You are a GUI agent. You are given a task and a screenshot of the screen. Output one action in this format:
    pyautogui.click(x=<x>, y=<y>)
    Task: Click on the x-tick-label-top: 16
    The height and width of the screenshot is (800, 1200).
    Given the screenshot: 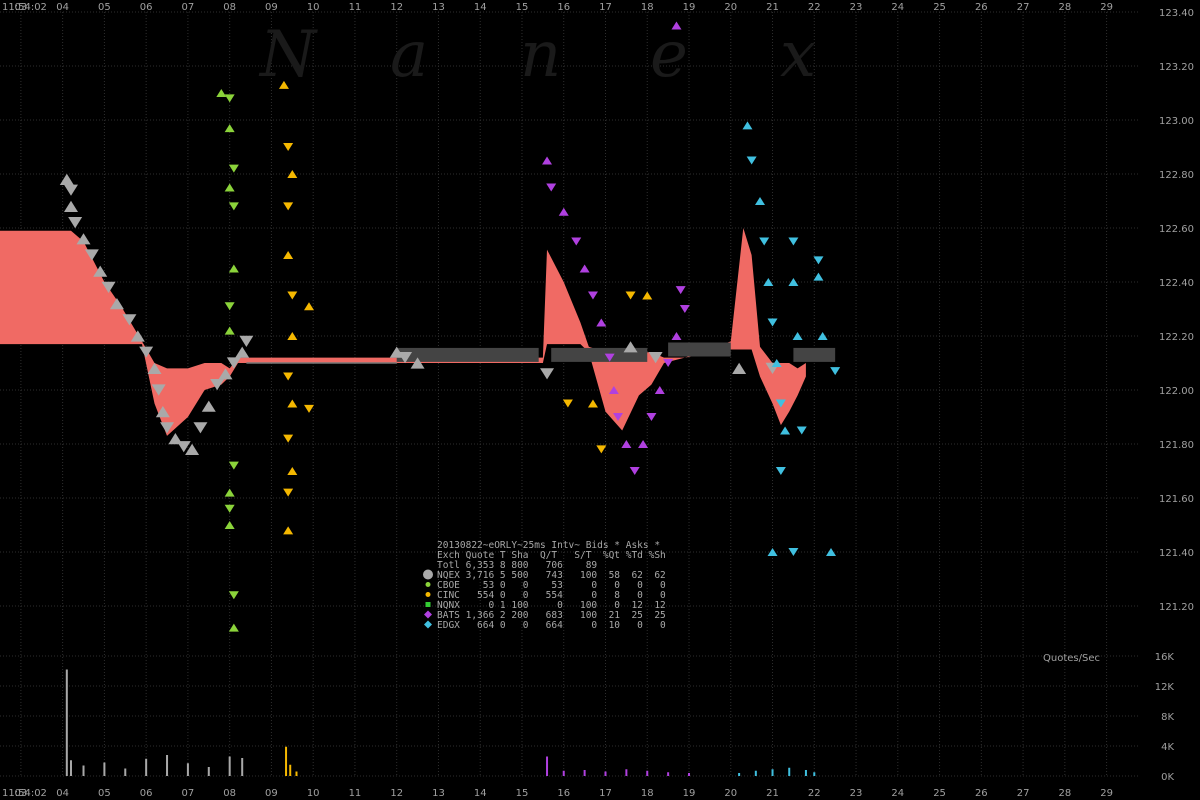 What is the action you would take?
    pyautogui.click(x=563, y=7)
    